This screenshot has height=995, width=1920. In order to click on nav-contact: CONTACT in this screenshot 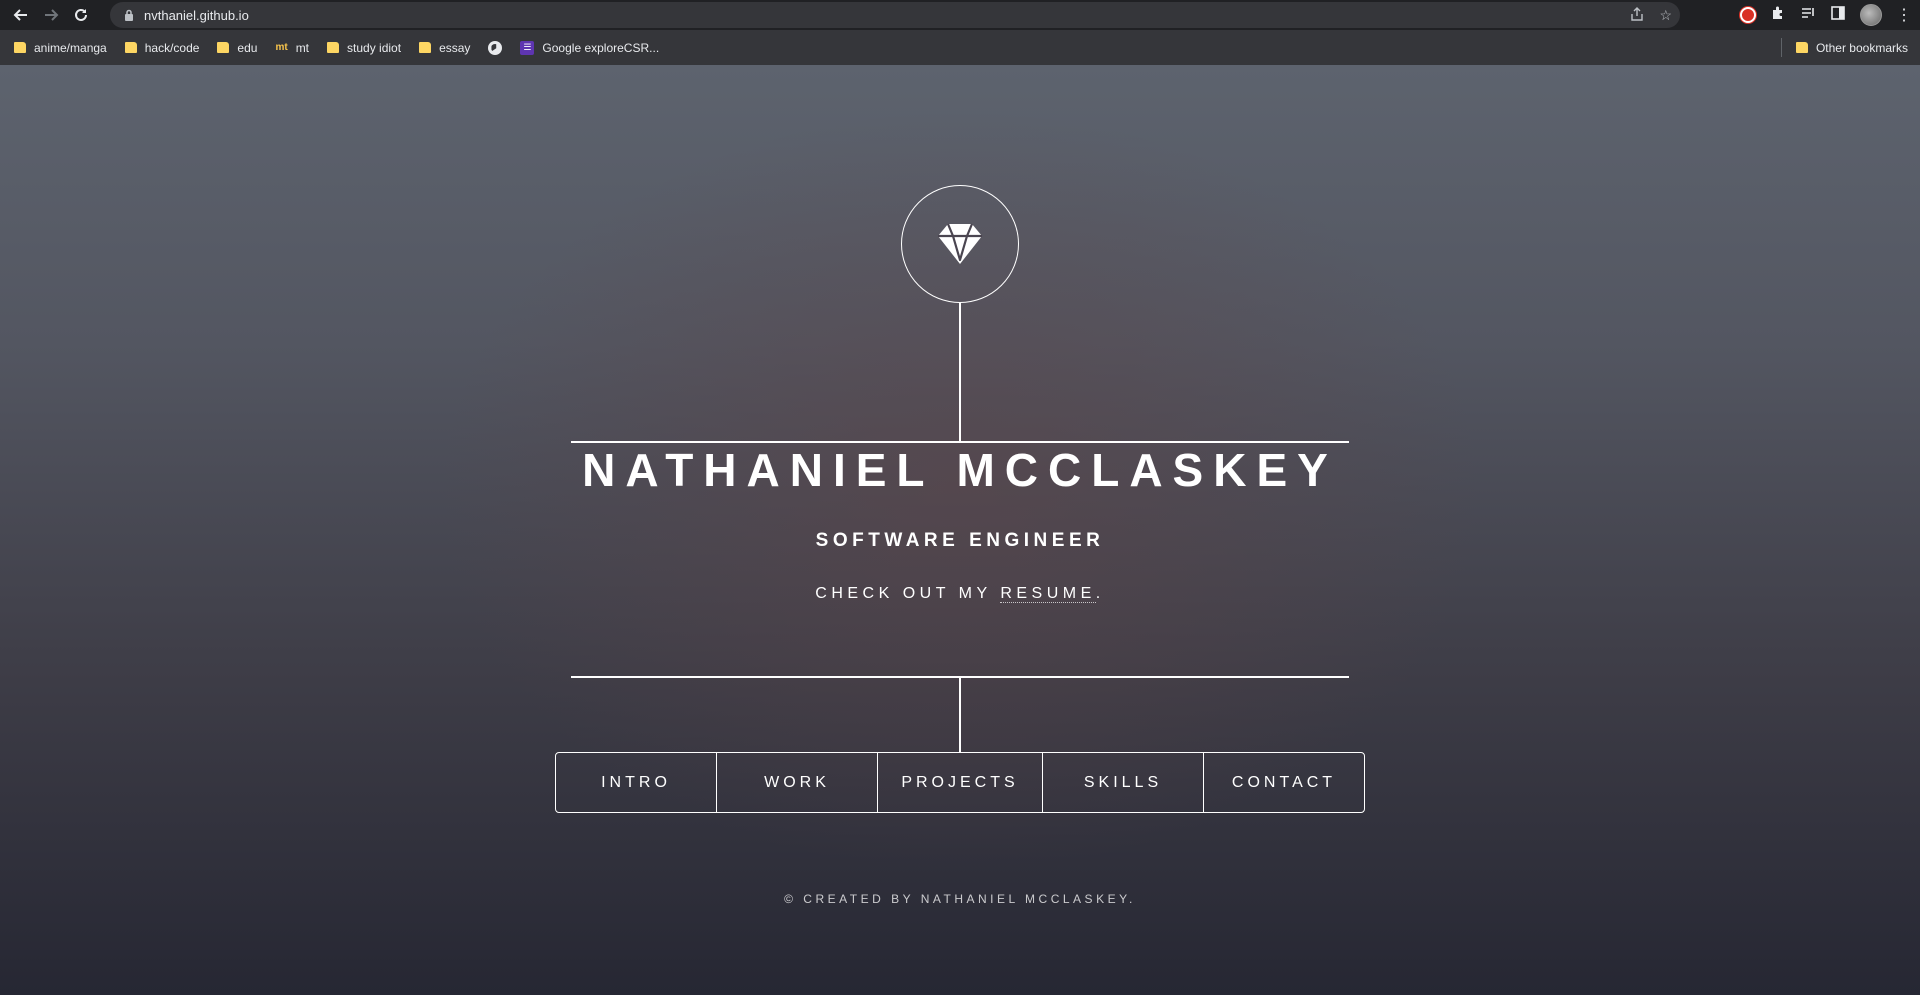, I will do `click(1284, 782)`.